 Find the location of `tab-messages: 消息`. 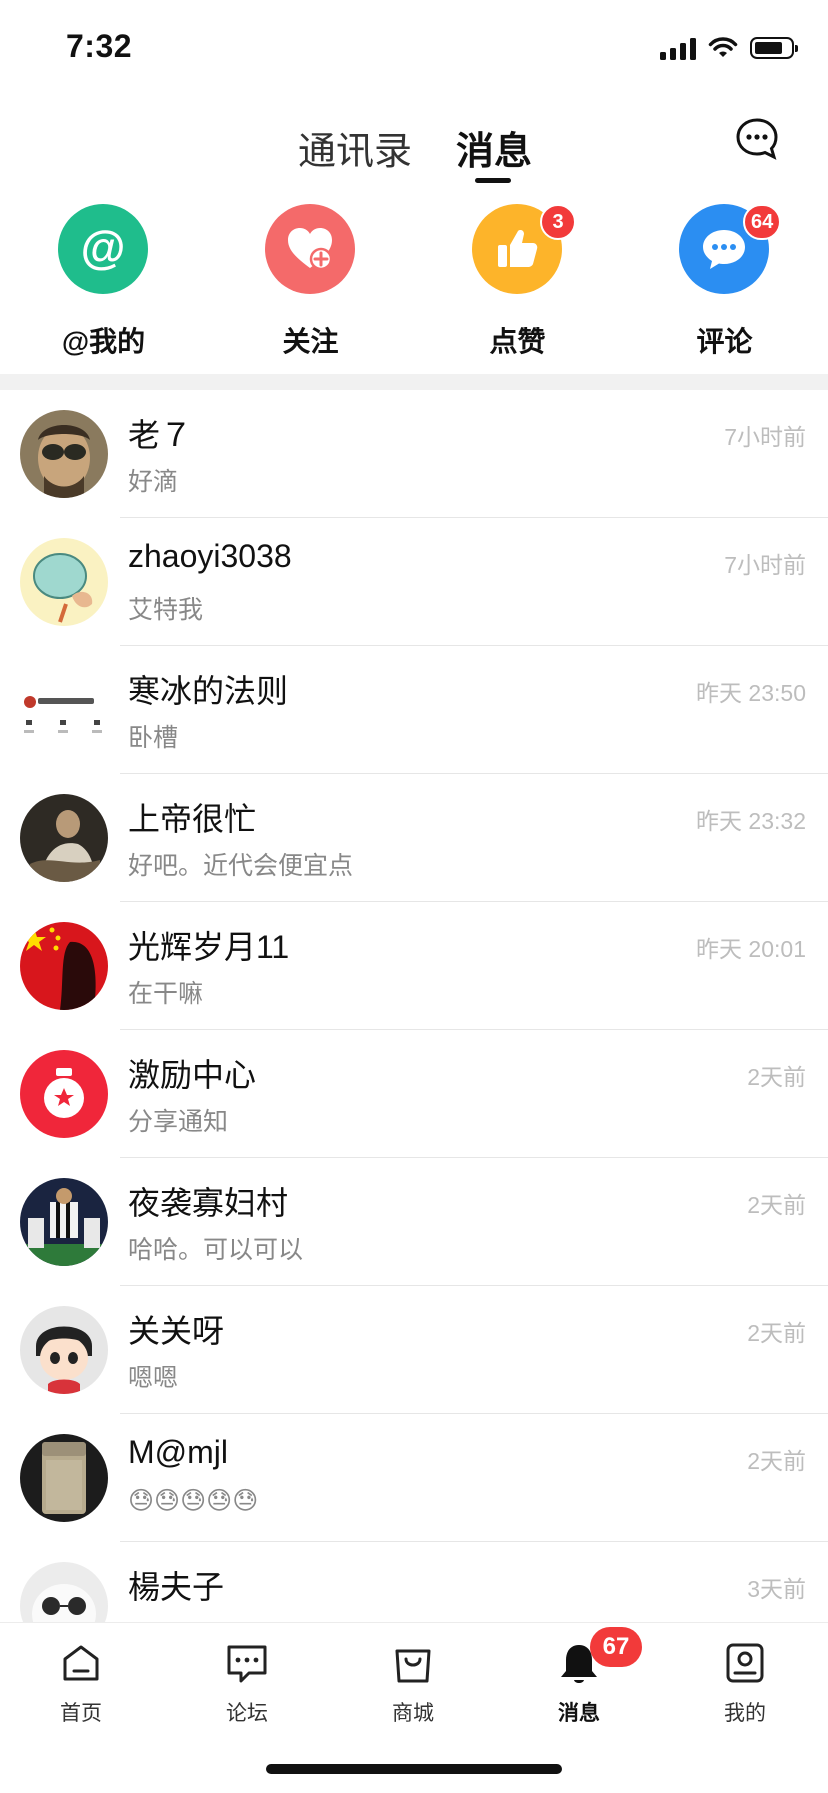

tab-messages: 消息 is located at coordinates (494, 147).